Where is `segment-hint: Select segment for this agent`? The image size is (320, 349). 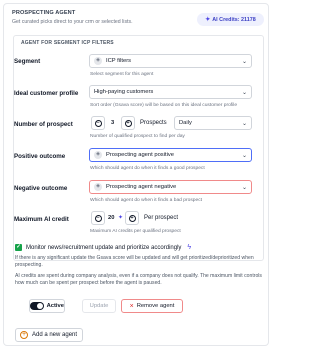 segment-hint: Select segment for this agent is located at coordinates (122, 74).